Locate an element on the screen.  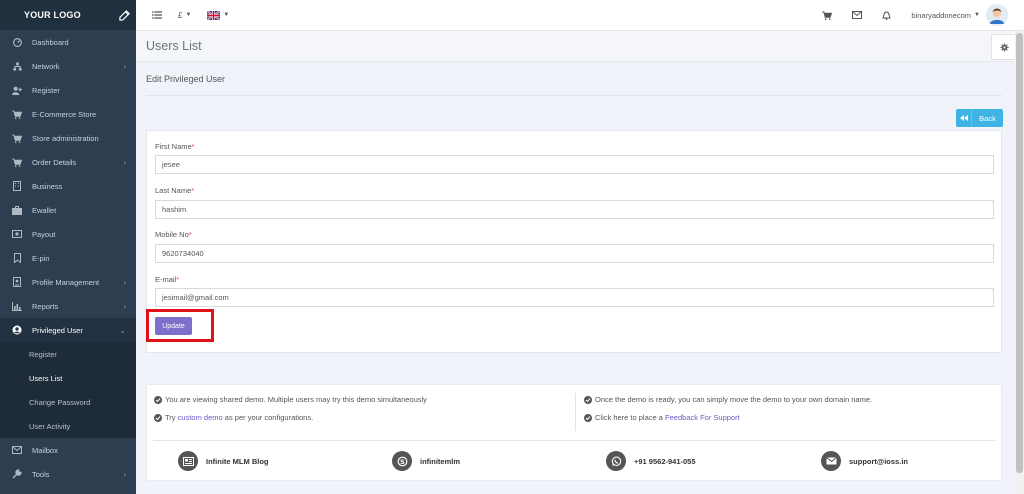
email-label: E-mail* is located at coordinates (167, 279).